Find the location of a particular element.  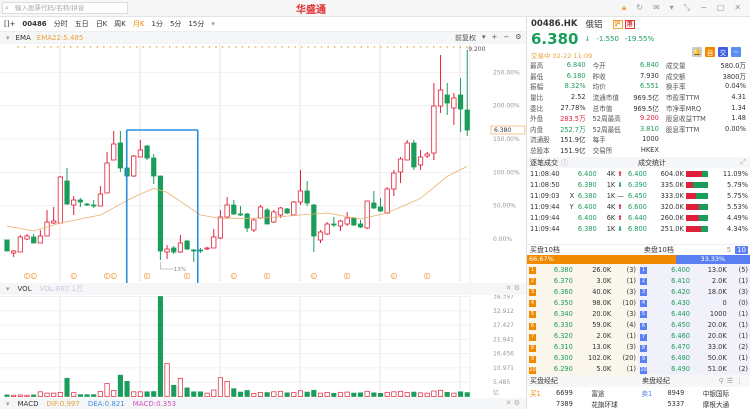

level-orders: (20) is located at coordinates (629, 358).